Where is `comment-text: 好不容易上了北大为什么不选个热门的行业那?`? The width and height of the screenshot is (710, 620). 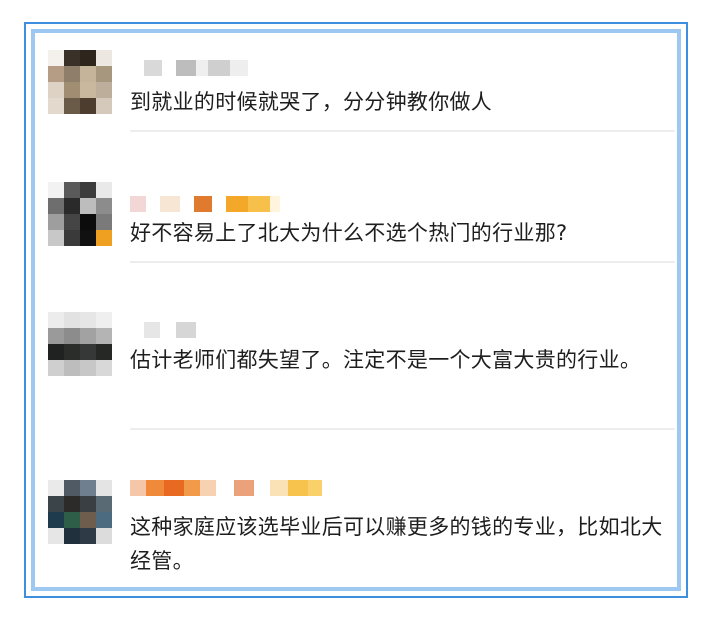
comment-text: 好不容易上了北大为什么不选个热门的行业那? is located at coordinates (349, 233).